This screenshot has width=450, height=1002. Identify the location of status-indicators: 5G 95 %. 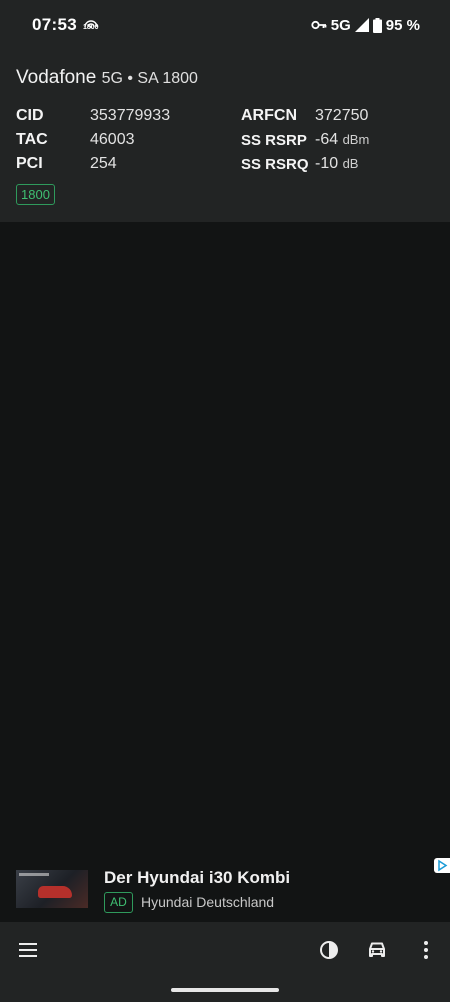
(365, 25).